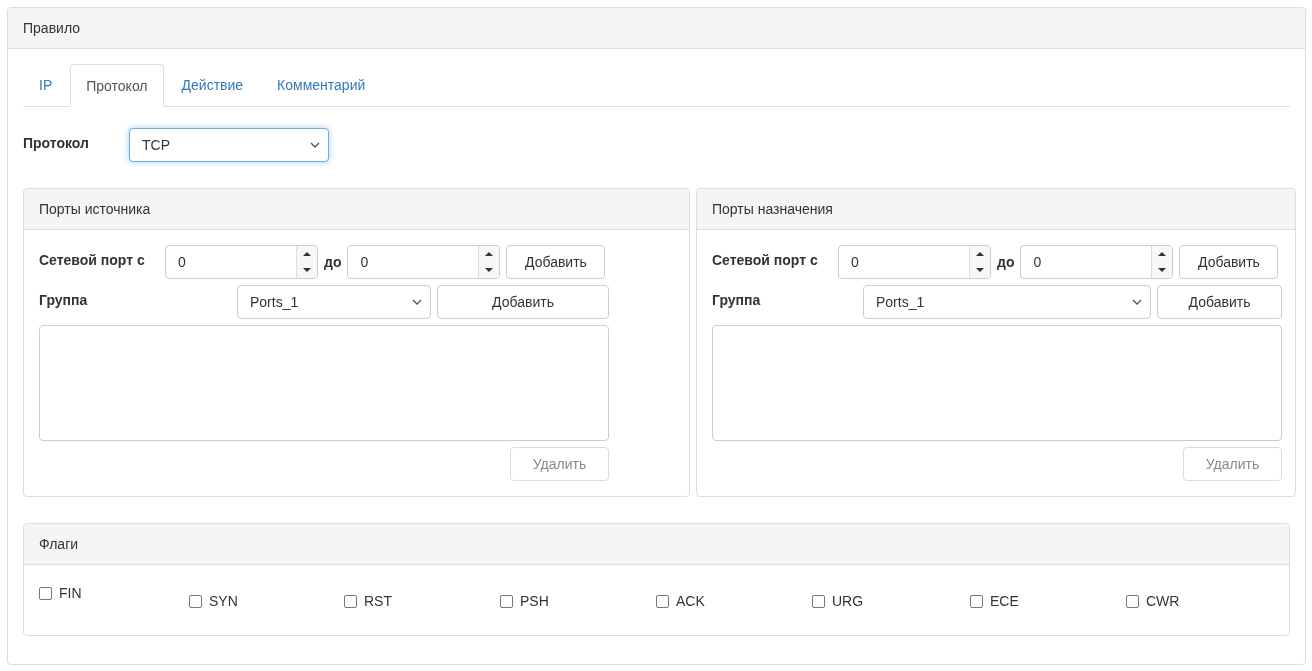  Describe the element at coordinates (656, 544) in the screenshot. I see `panel-title: Флаги` at that location.